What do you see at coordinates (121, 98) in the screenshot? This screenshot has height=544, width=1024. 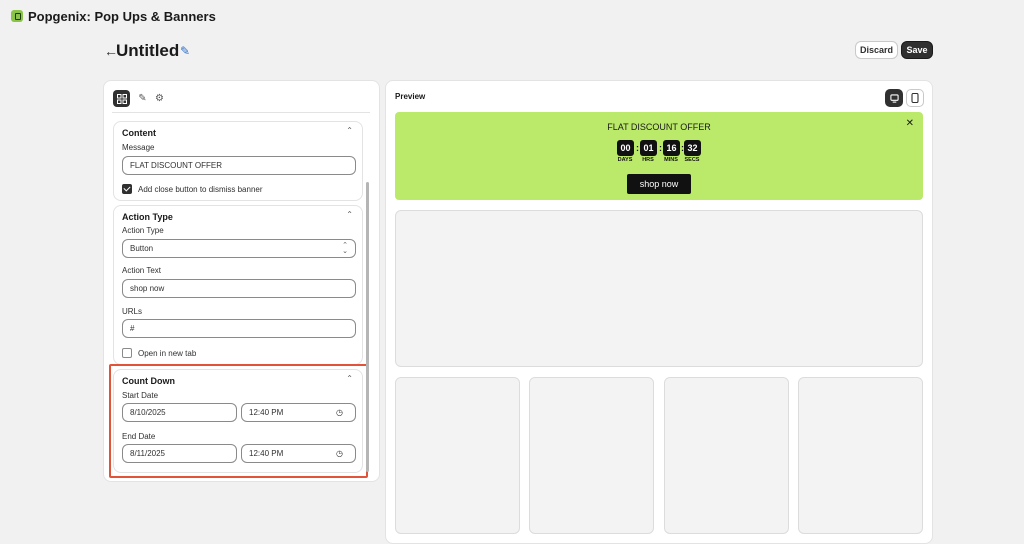 I see `layout-icon` at bounding box center [121, 98].